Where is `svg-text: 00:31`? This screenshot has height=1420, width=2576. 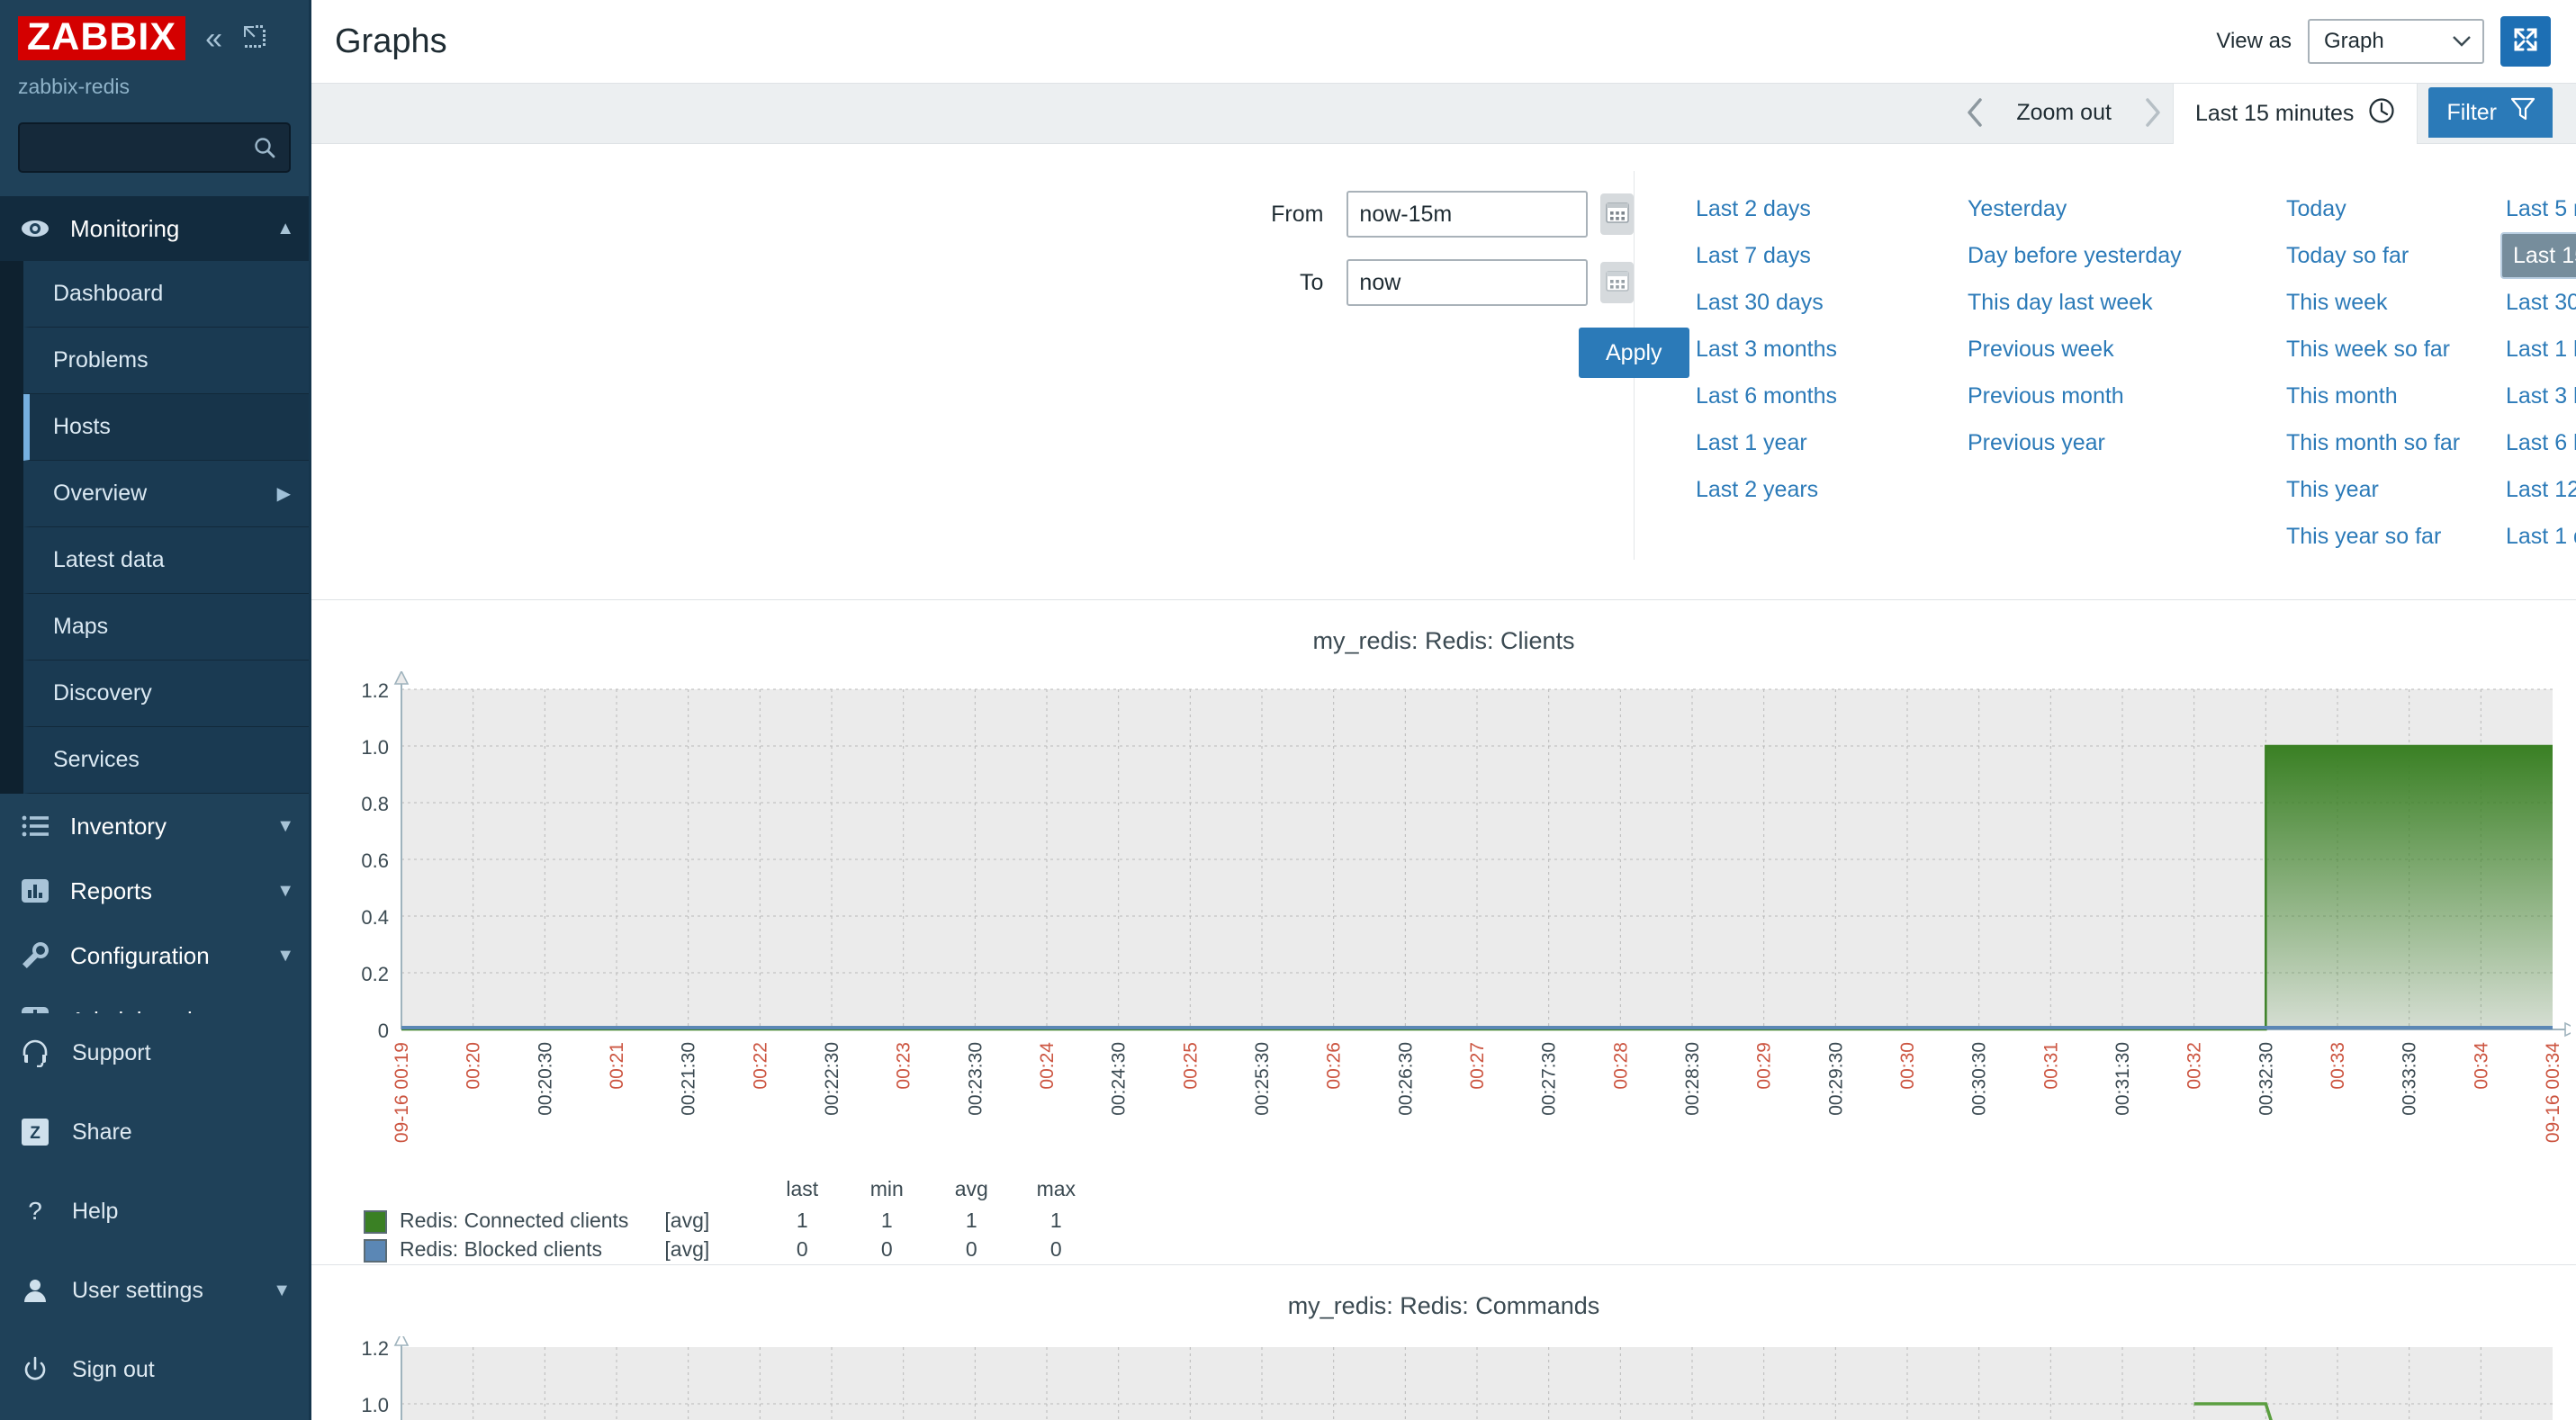 svg-text: 00:31 is located at coordinates (2050, 1066).